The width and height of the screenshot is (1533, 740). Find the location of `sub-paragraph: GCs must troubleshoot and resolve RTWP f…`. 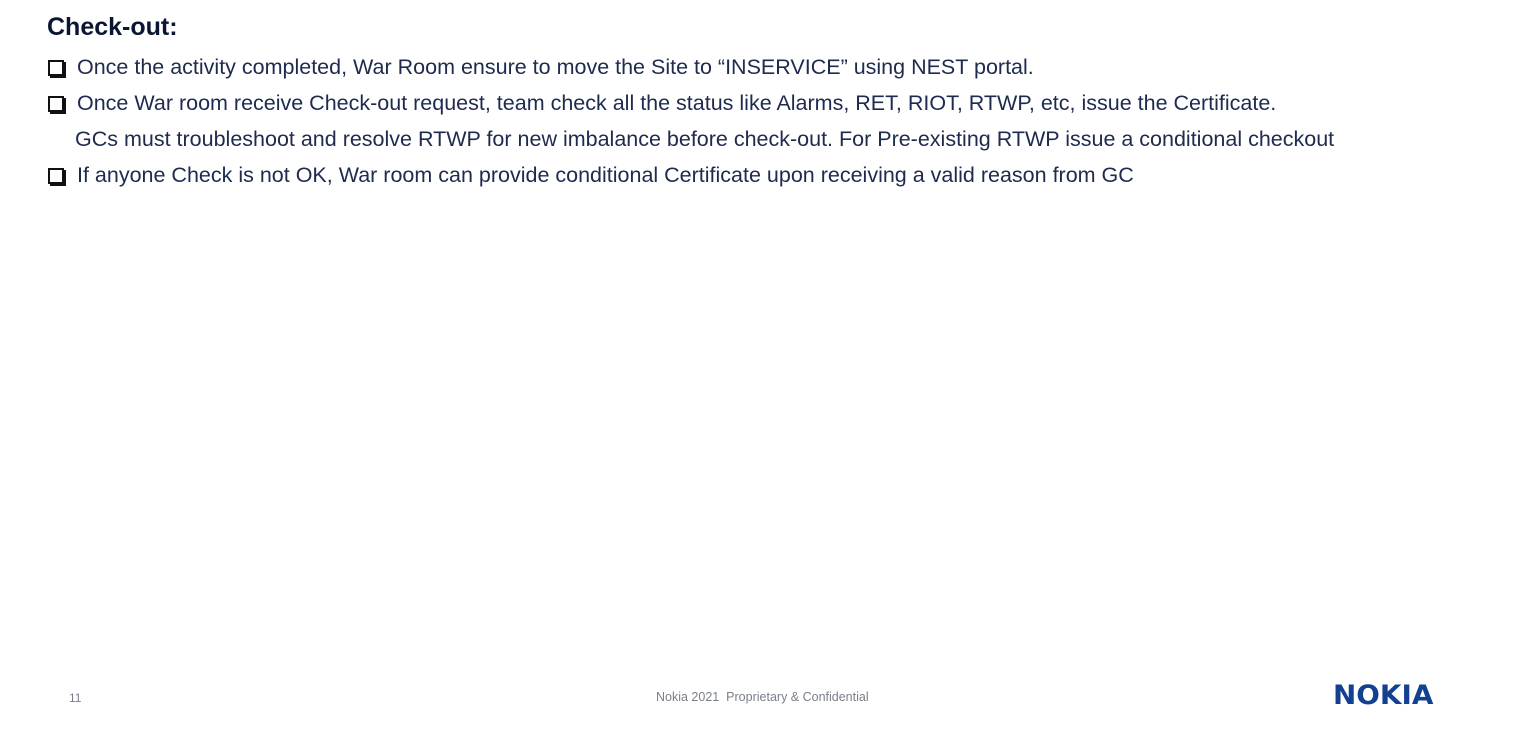

sub-paragraph: GCs must troubleshoot and resolve RTWP f… is located at coordinates (705, 139).